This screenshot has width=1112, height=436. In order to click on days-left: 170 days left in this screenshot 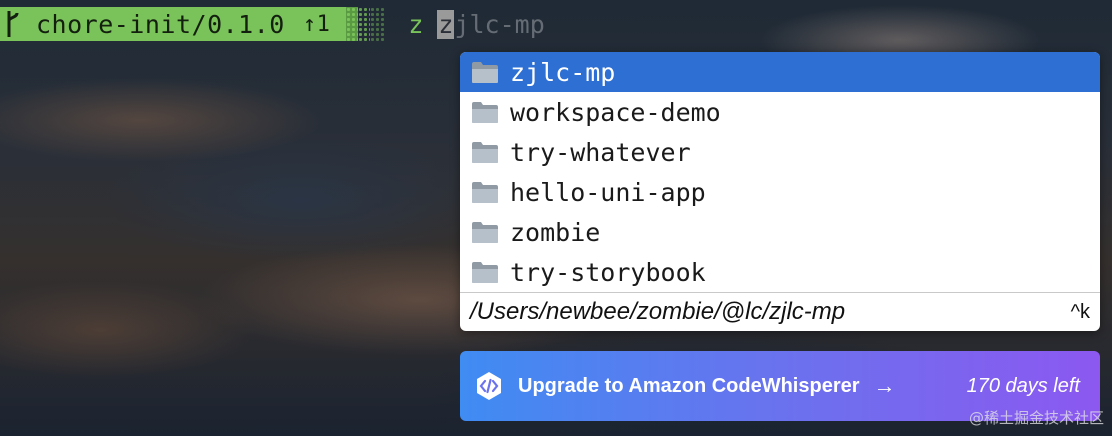, I will do `click(1023, 385)`.